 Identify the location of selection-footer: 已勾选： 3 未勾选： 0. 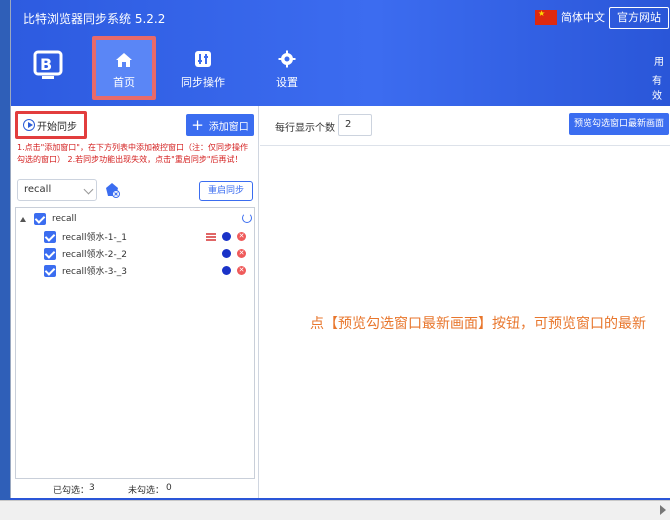
(135, 490).